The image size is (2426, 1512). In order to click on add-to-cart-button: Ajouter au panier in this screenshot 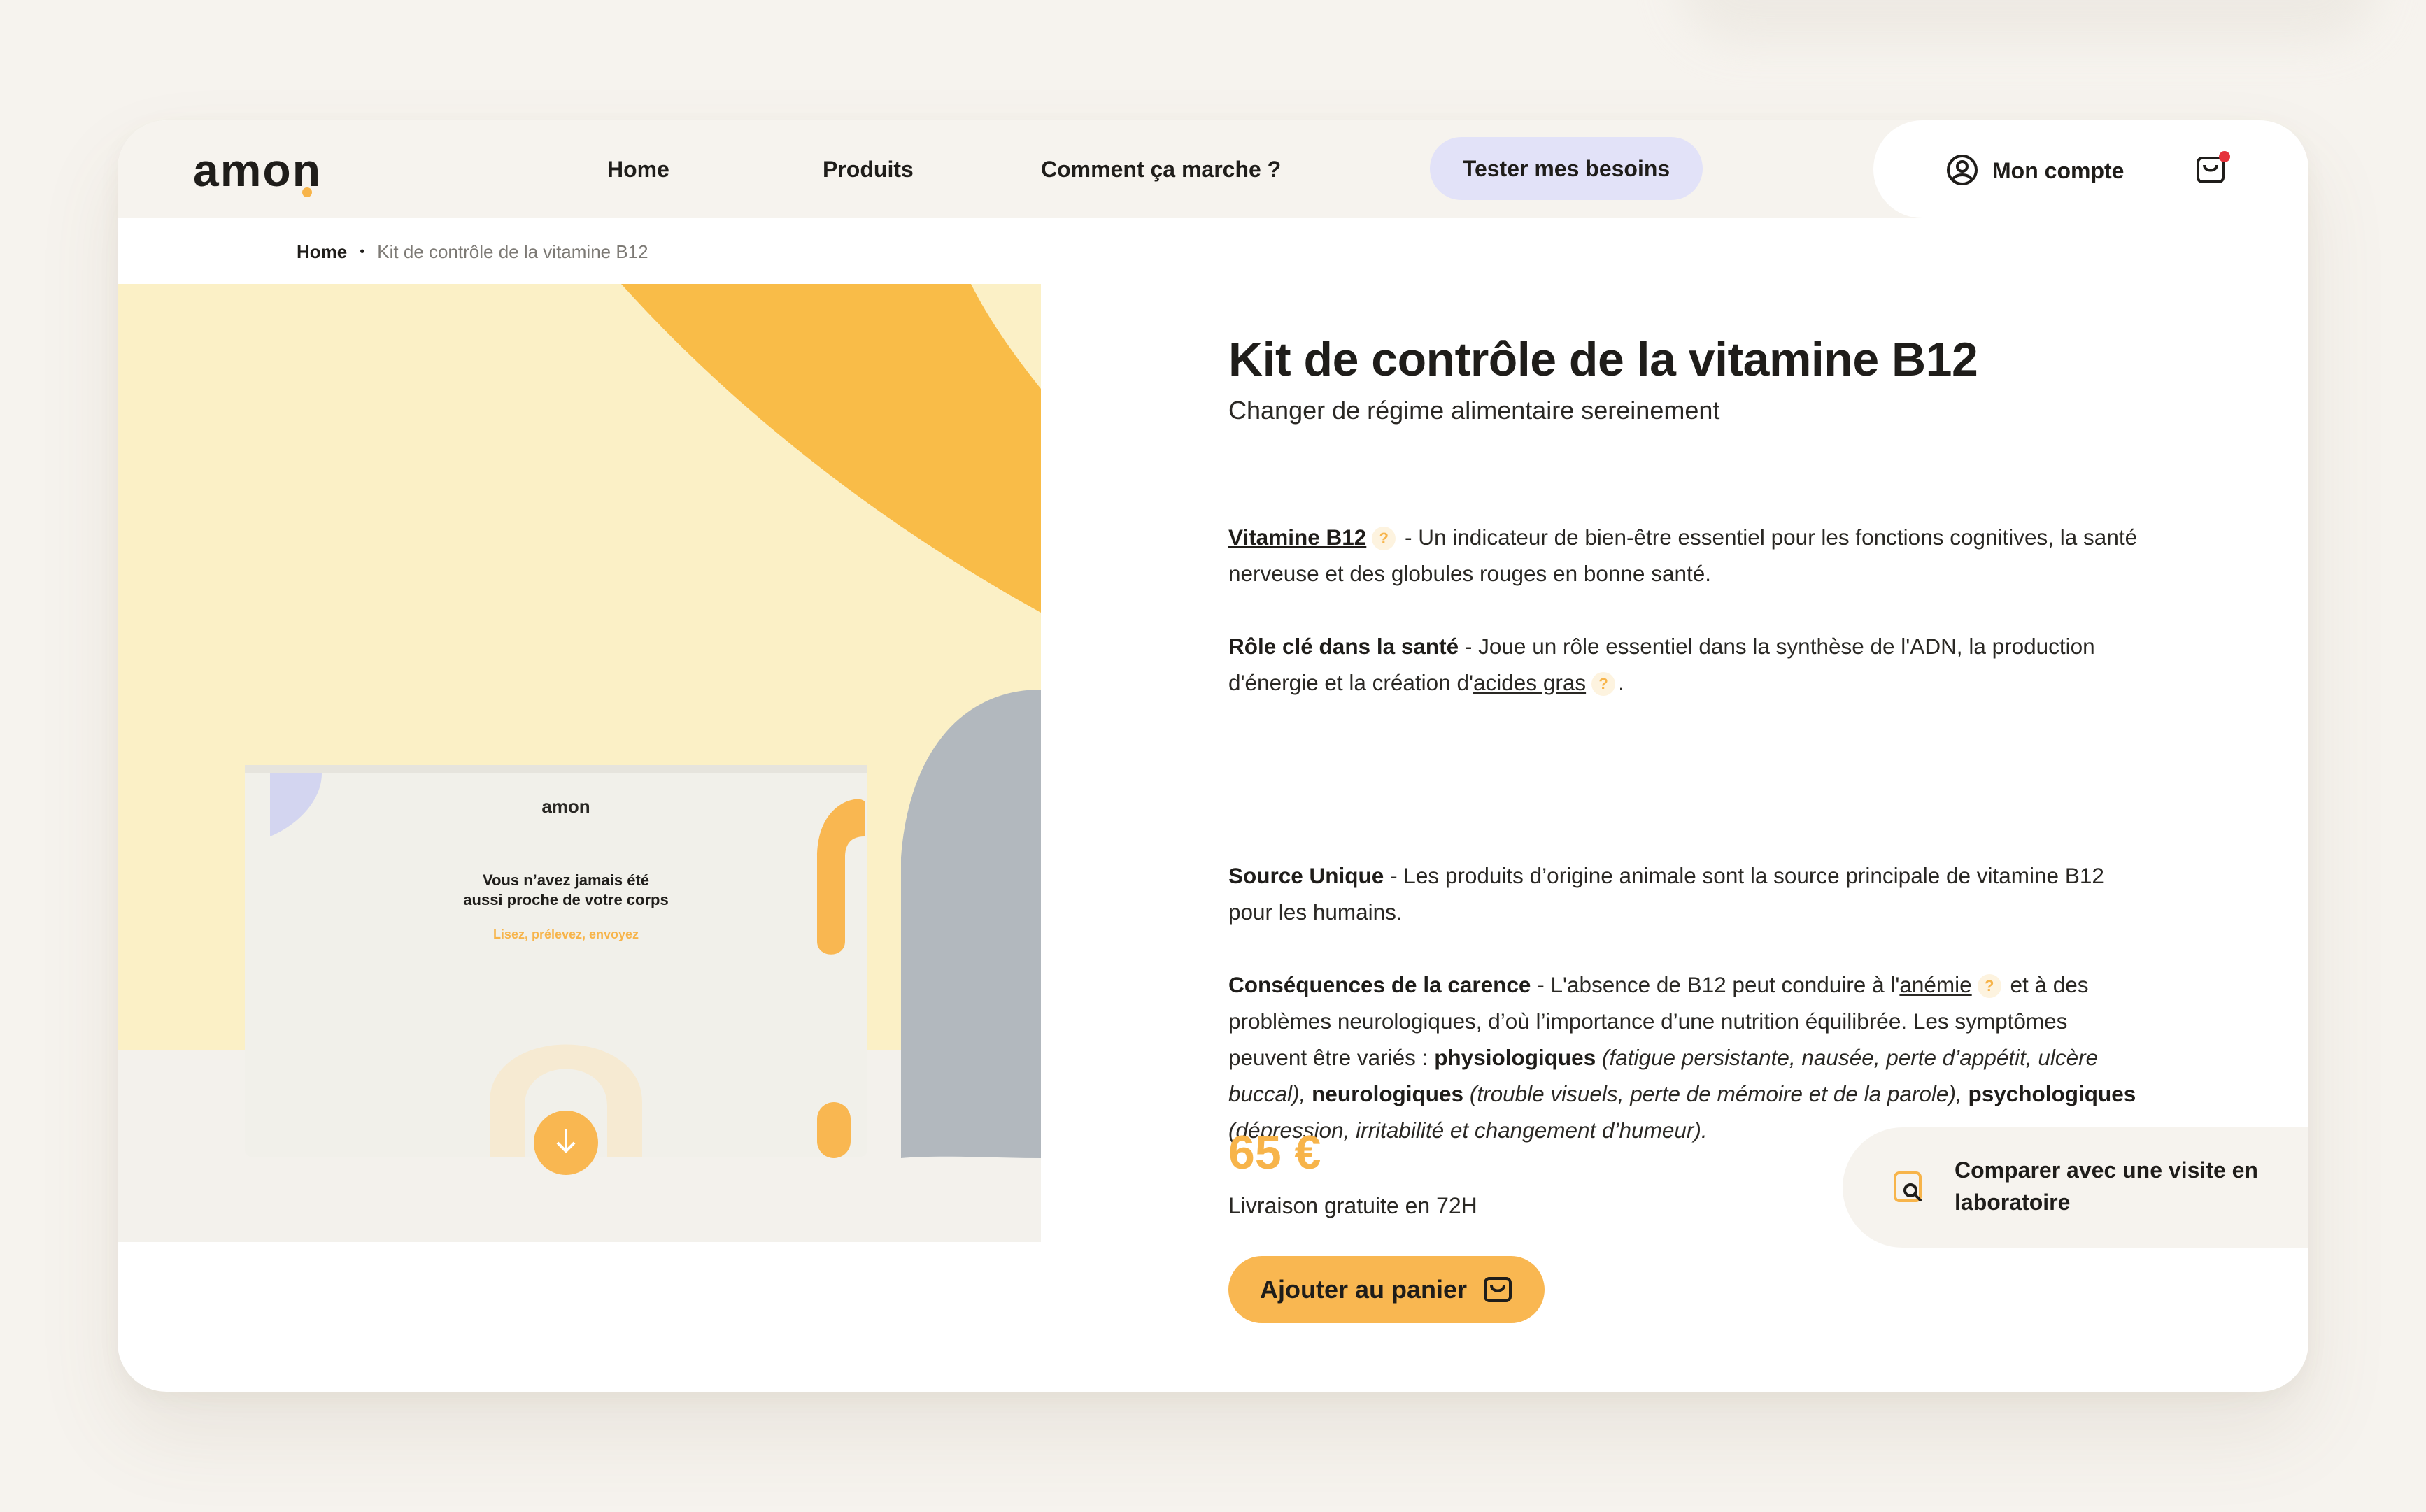, I will do `click(1387, 1289)`.